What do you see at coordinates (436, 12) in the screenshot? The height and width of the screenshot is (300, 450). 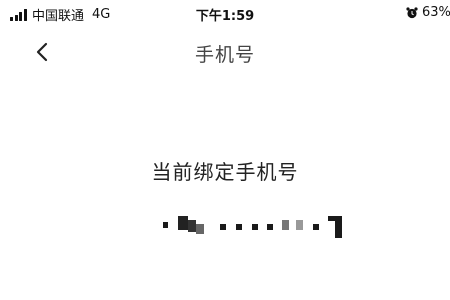 I see `battery-percent: 63%` at bounding box center [436, 12].